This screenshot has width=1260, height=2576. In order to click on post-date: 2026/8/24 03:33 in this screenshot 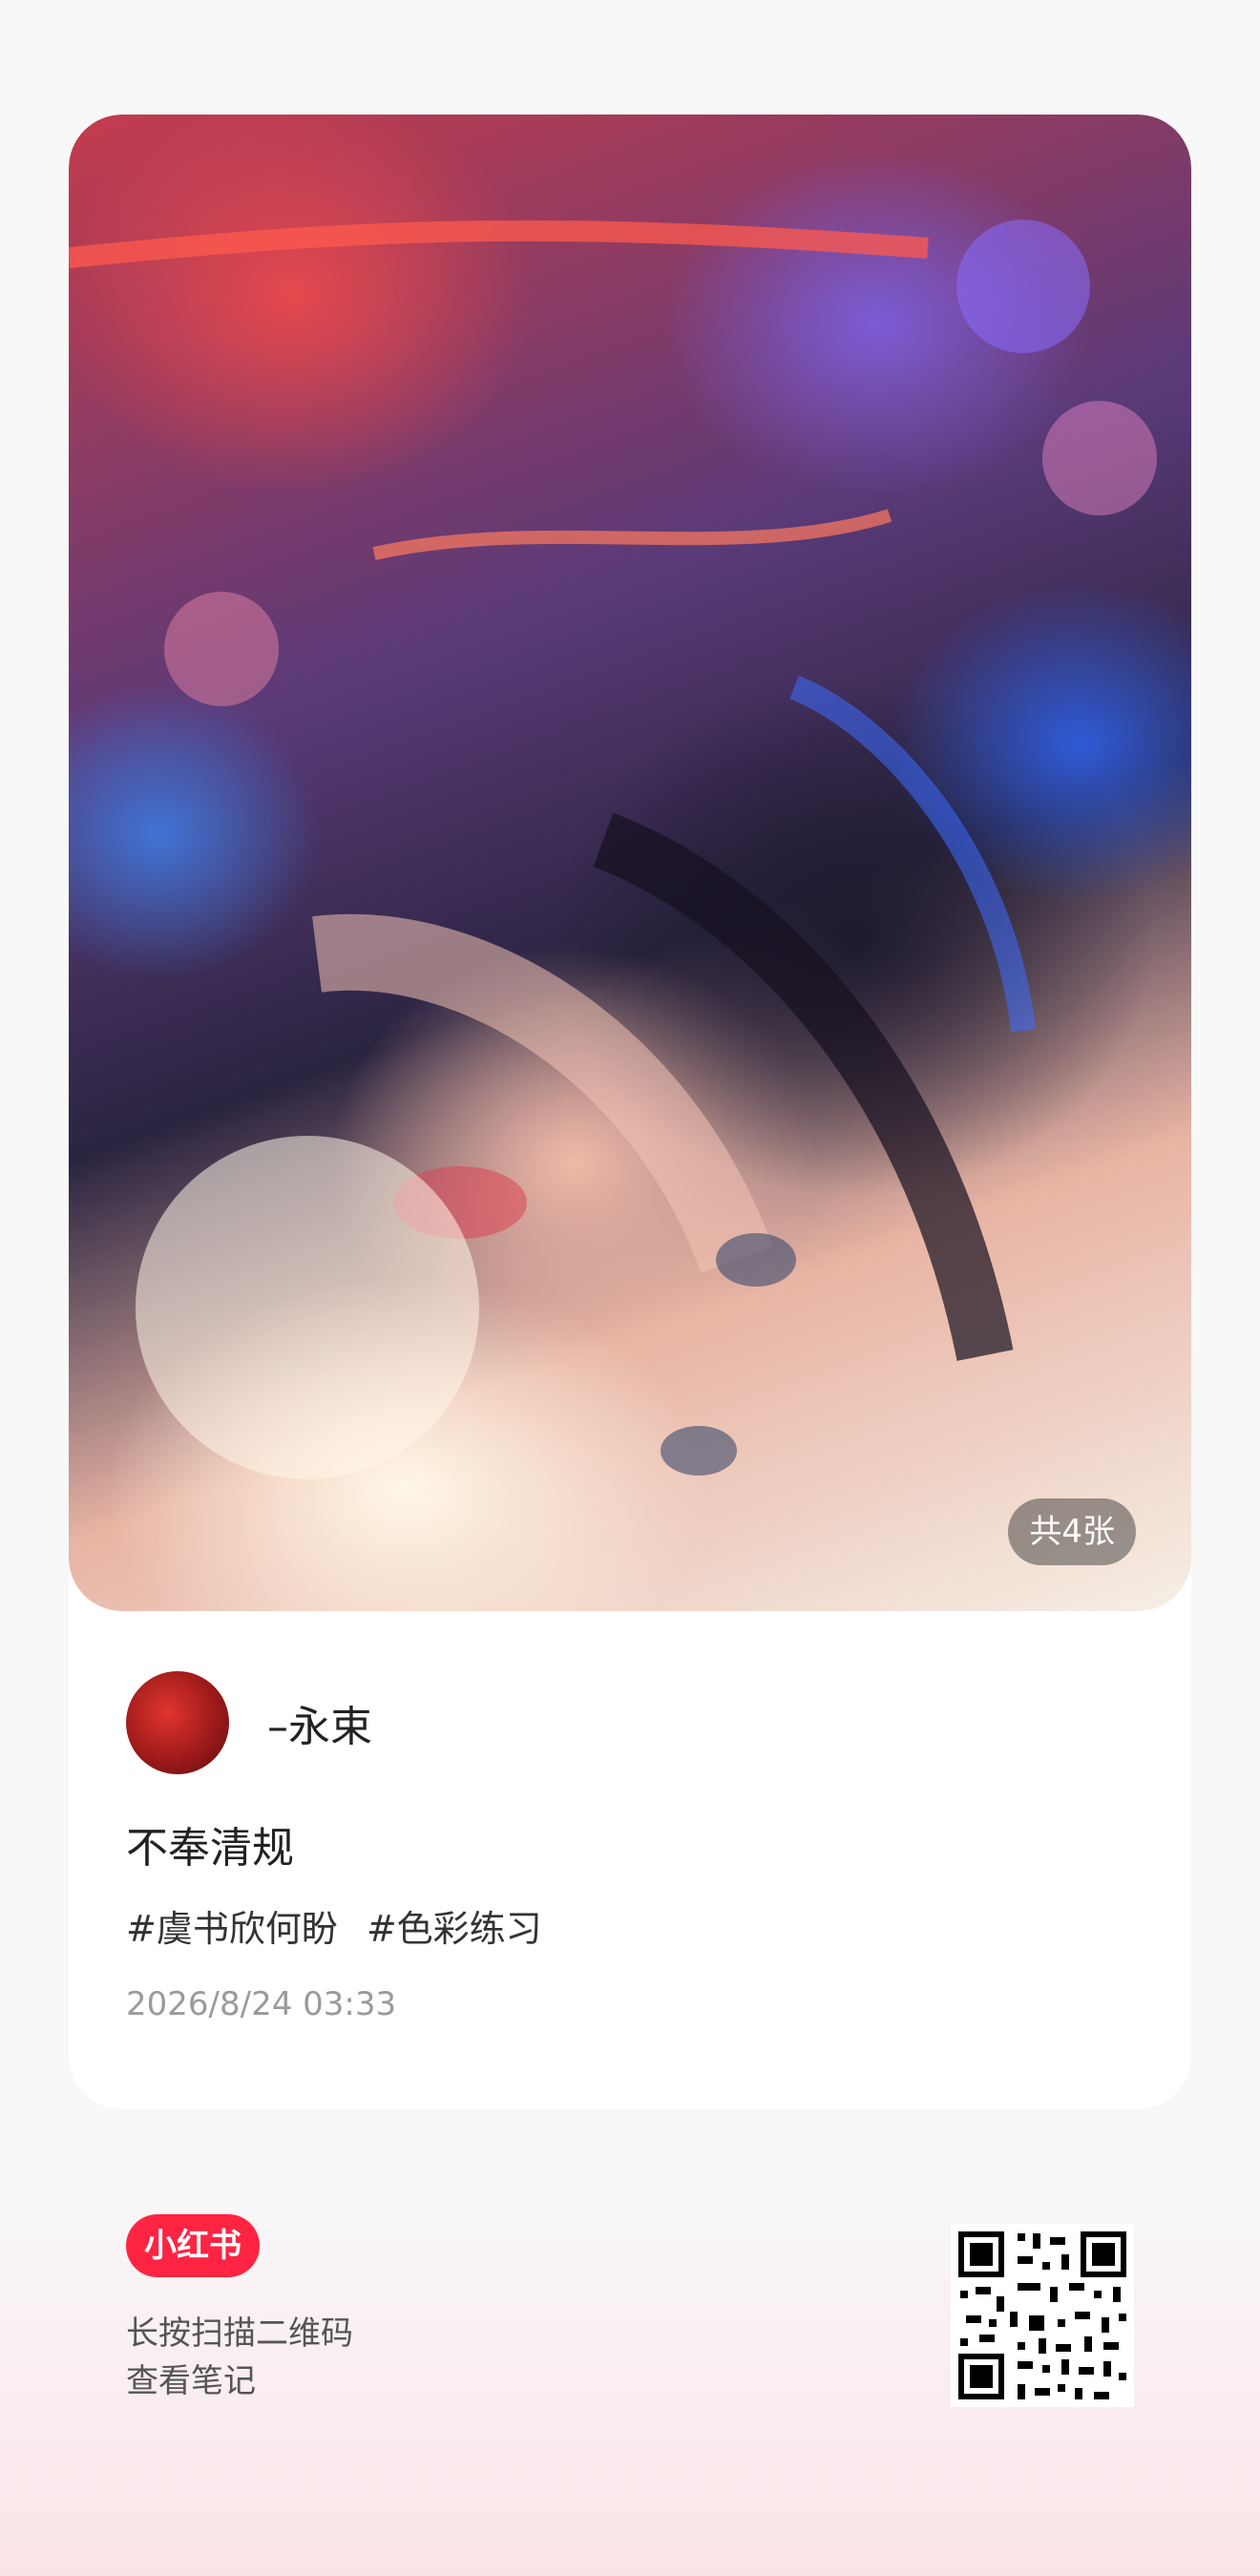, I will do `click(261, 2004)`.